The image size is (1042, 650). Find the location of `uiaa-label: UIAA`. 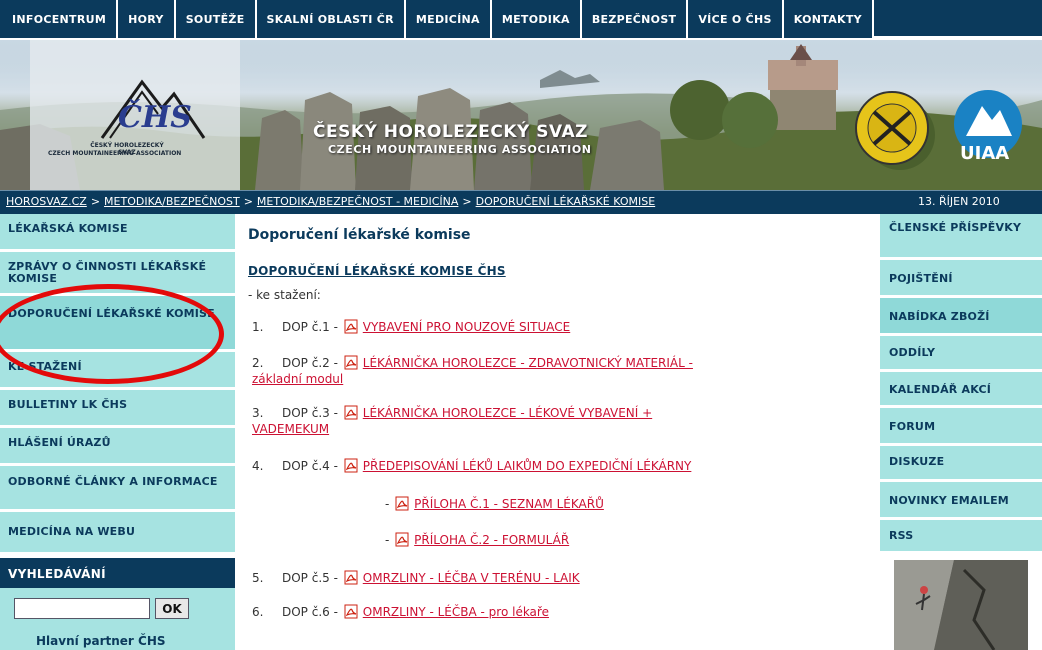

uiaa-label: UIAA is located at coordinates (985, 153).